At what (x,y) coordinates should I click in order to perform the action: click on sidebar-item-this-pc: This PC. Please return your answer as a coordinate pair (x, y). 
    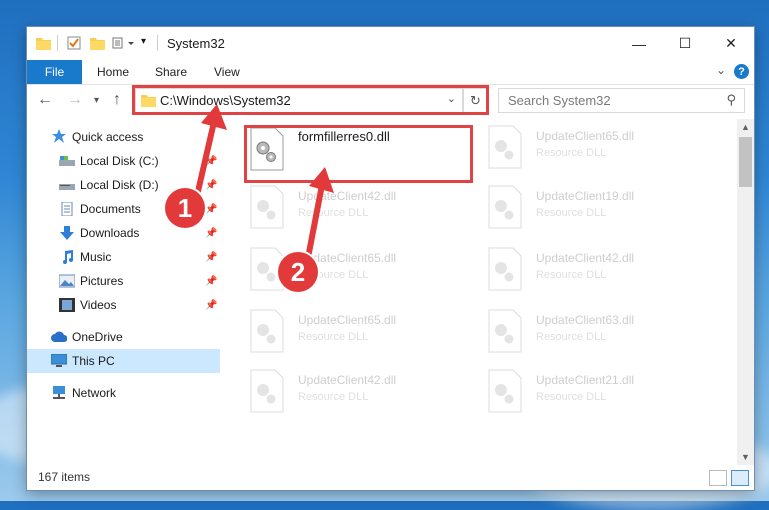
    Looking at the image, I should click on (123, 361).